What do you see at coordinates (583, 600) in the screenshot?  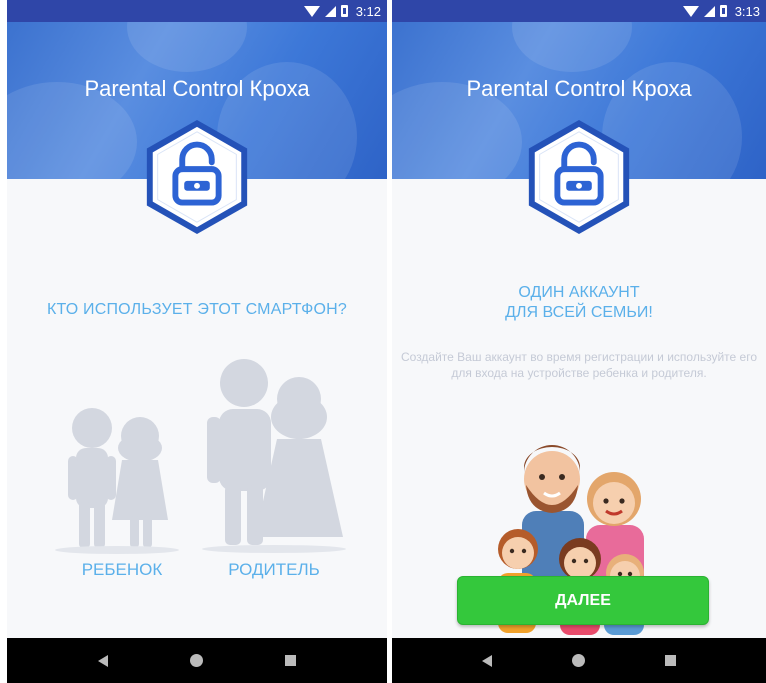 I see `next-button: ДАЛЕЕ` at bounding box center [583, 600].